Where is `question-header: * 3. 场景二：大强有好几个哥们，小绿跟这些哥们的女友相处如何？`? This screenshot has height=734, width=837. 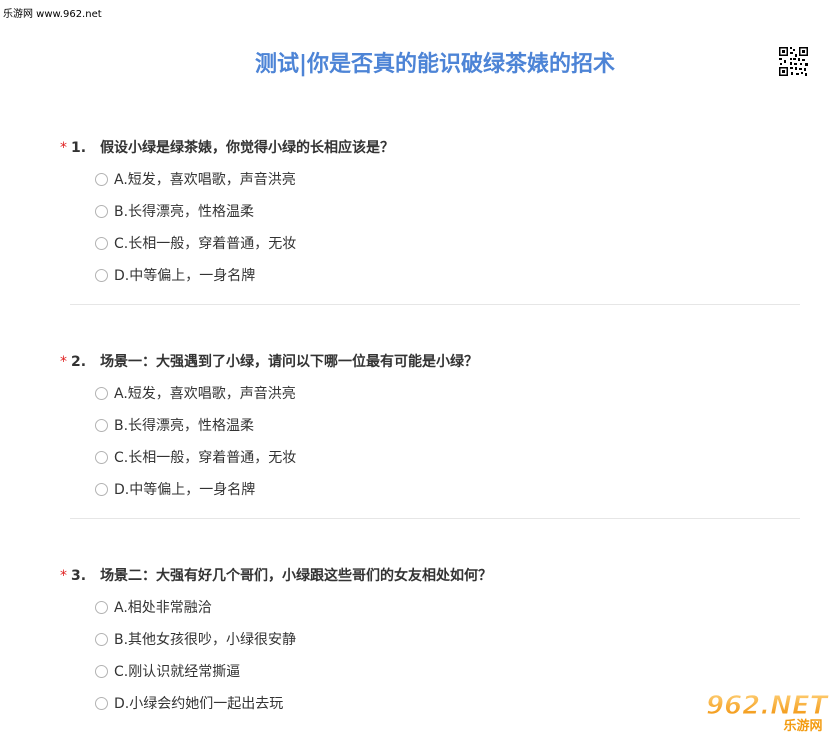
question-header: * 3. 场景二：大强有好几个哥们，小绿跟这些哥们的女友相处如何？ is located at coordinates (276, 575).